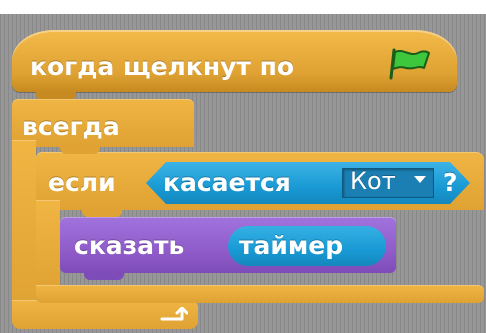 Image resolution: width=486 pixels, height=333 pixels. What do you see at coordinates (420, 179) in the screenshot?
I see `dropdown-arrow-icon` at bounding box center [420, 179].